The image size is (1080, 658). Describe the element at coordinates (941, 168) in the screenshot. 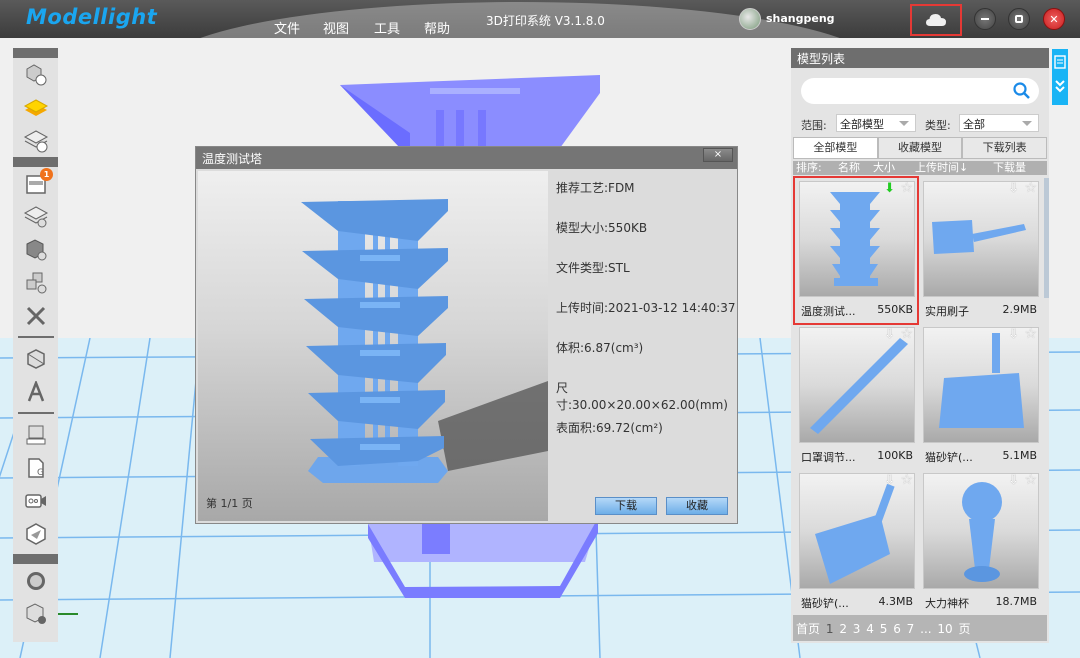

I see `sort-by-upload-time: 上传时间↓` at that location.